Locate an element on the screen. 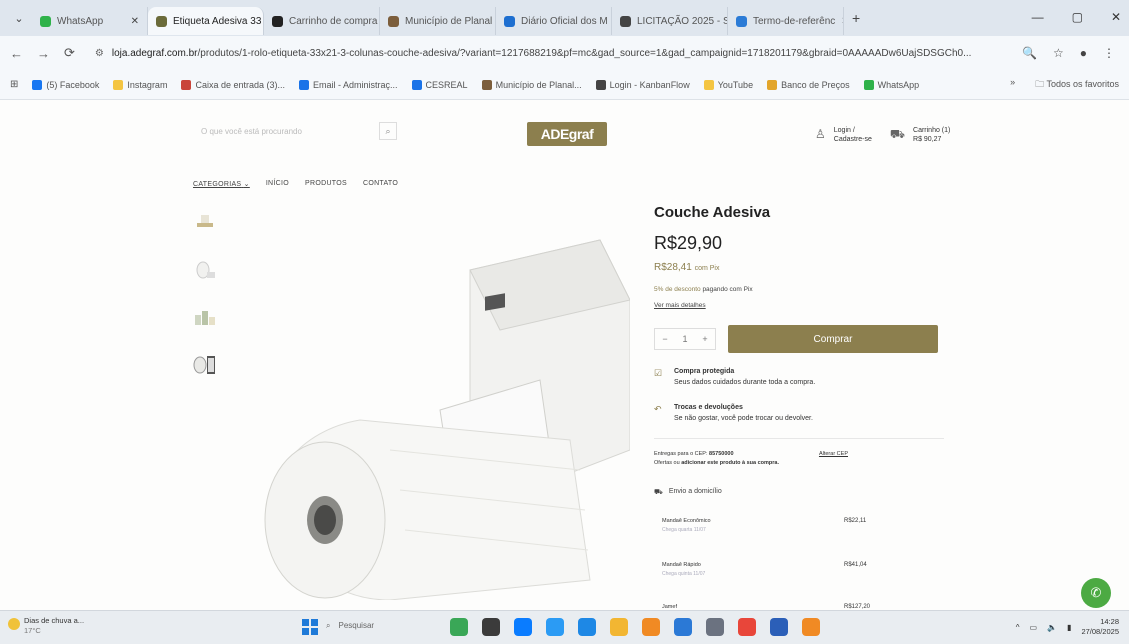  volume-icon: 🔈 is located at coordinates (1052, 627).